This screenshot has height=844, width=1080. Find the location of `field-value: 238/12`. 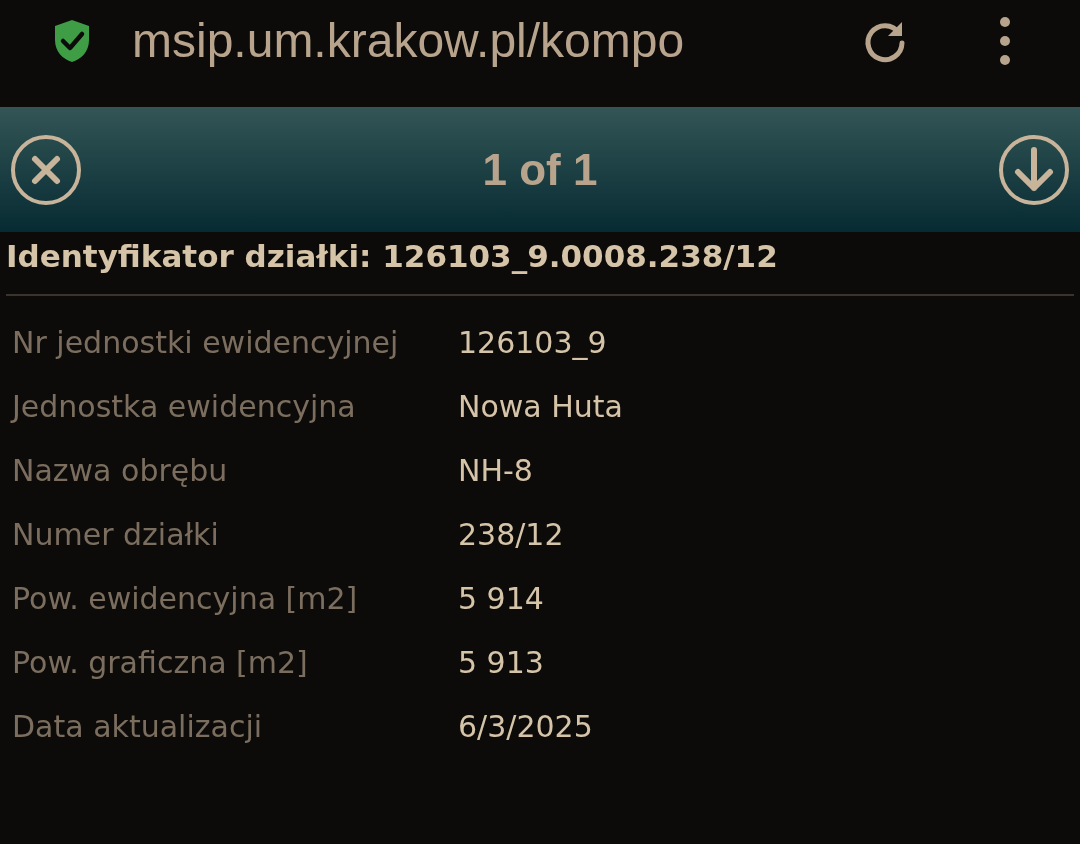

field-value: 238/12 is located at coordinates (511, 534).